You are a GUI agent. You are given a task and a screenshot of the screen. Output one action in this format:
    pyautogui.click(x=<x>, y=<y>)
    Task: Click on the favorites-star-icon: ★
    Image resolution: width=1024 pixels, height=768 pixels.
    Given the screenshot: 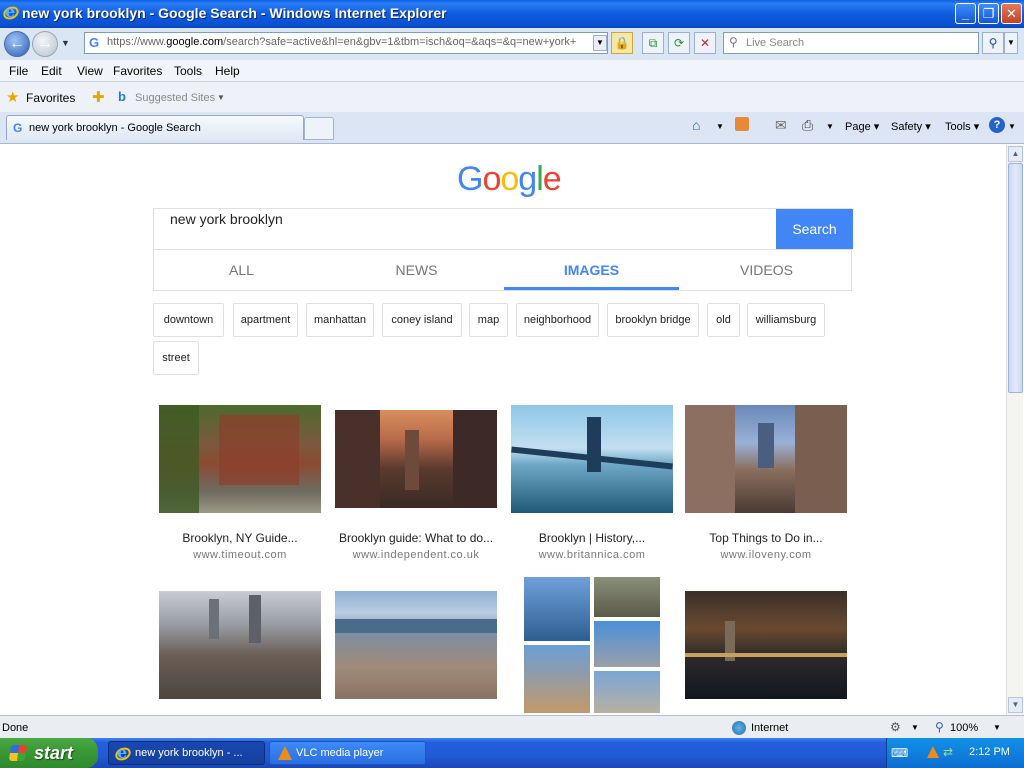 What is the action you would take?
    pyautogui.click(x=13, y=97)
    